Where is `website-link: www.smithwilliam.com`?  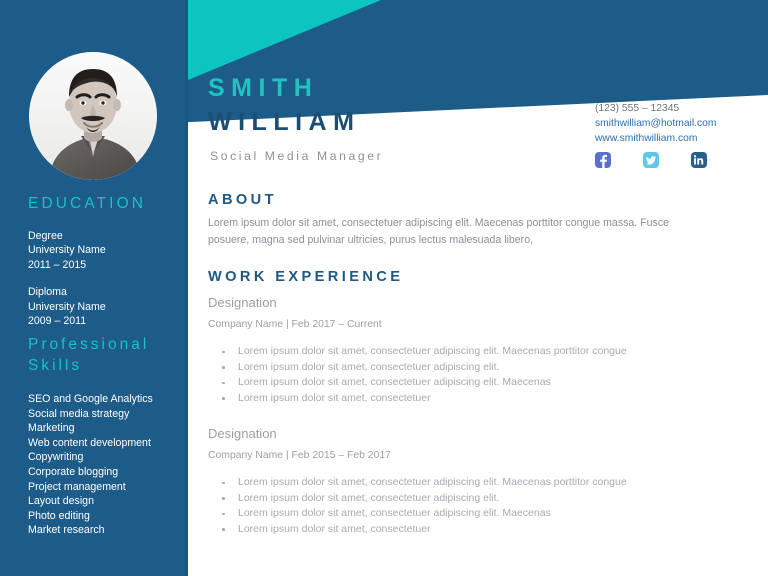 website-link: www.smithwilliam.com is located at coordinates (680, 138).